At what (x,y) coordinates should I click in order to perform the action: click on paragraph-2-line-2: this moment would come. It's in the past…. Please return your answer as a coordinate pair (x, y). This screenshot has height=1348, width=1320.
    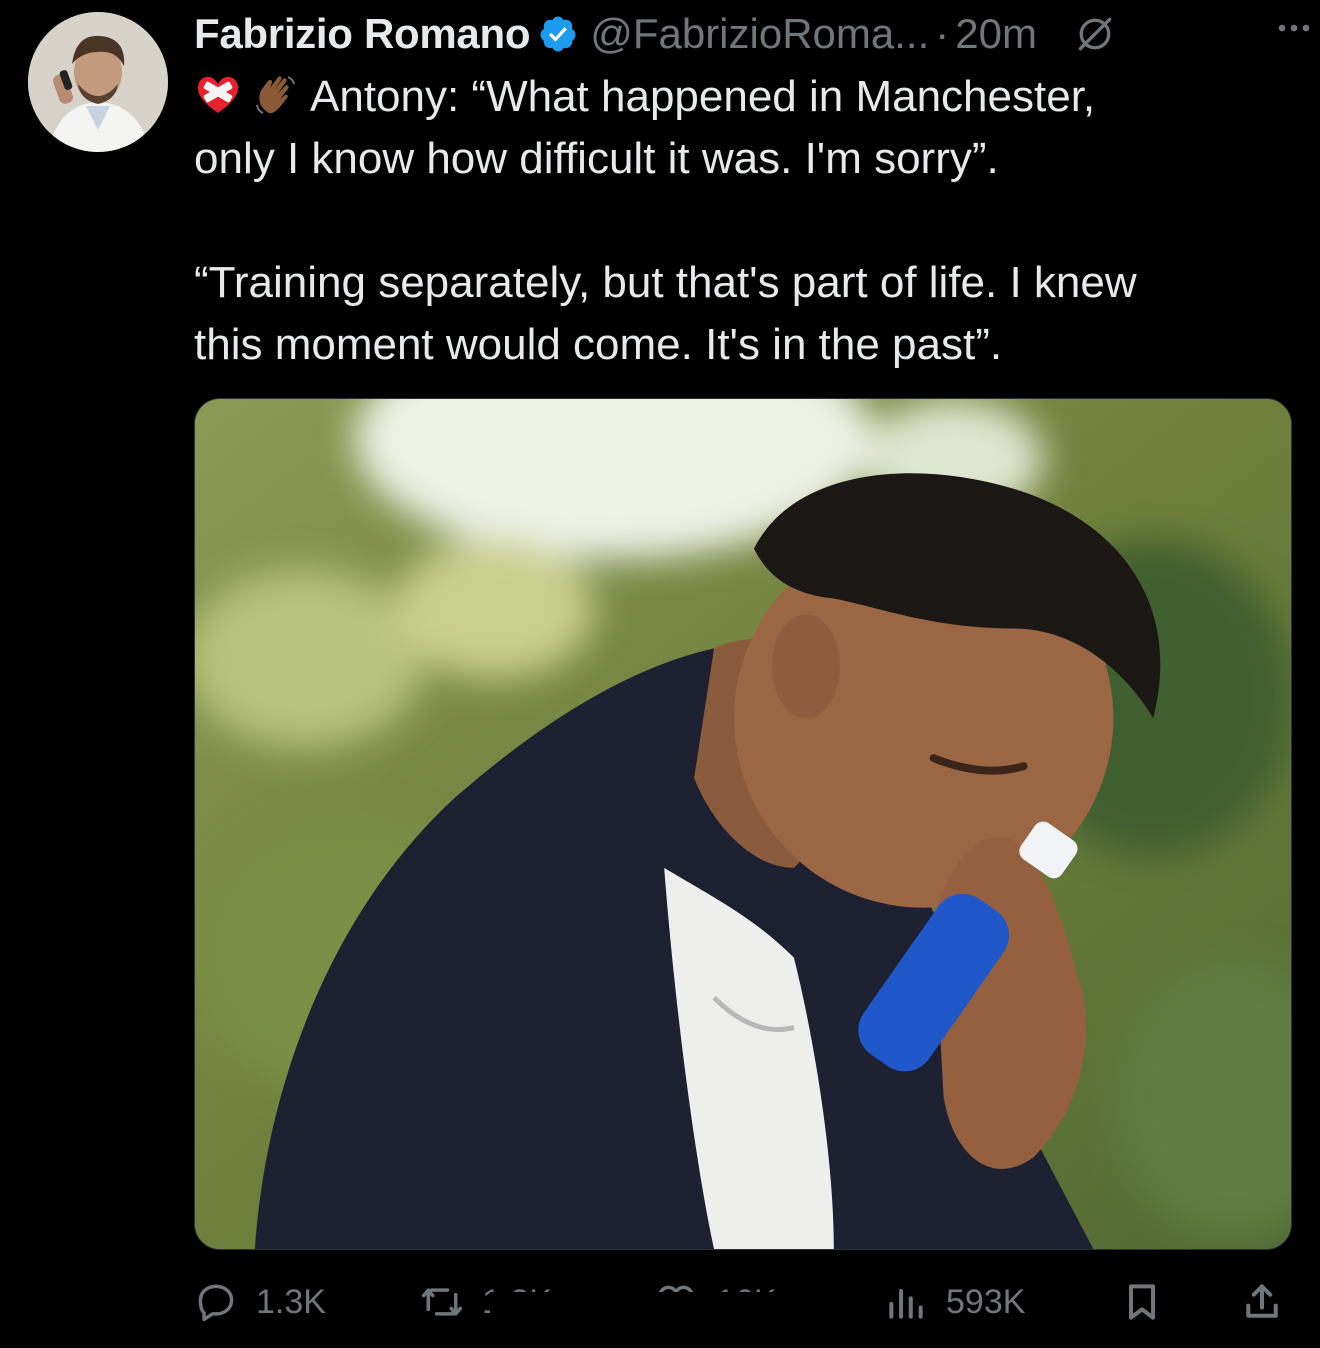
    Looking at the image, I should click on (598, 344).